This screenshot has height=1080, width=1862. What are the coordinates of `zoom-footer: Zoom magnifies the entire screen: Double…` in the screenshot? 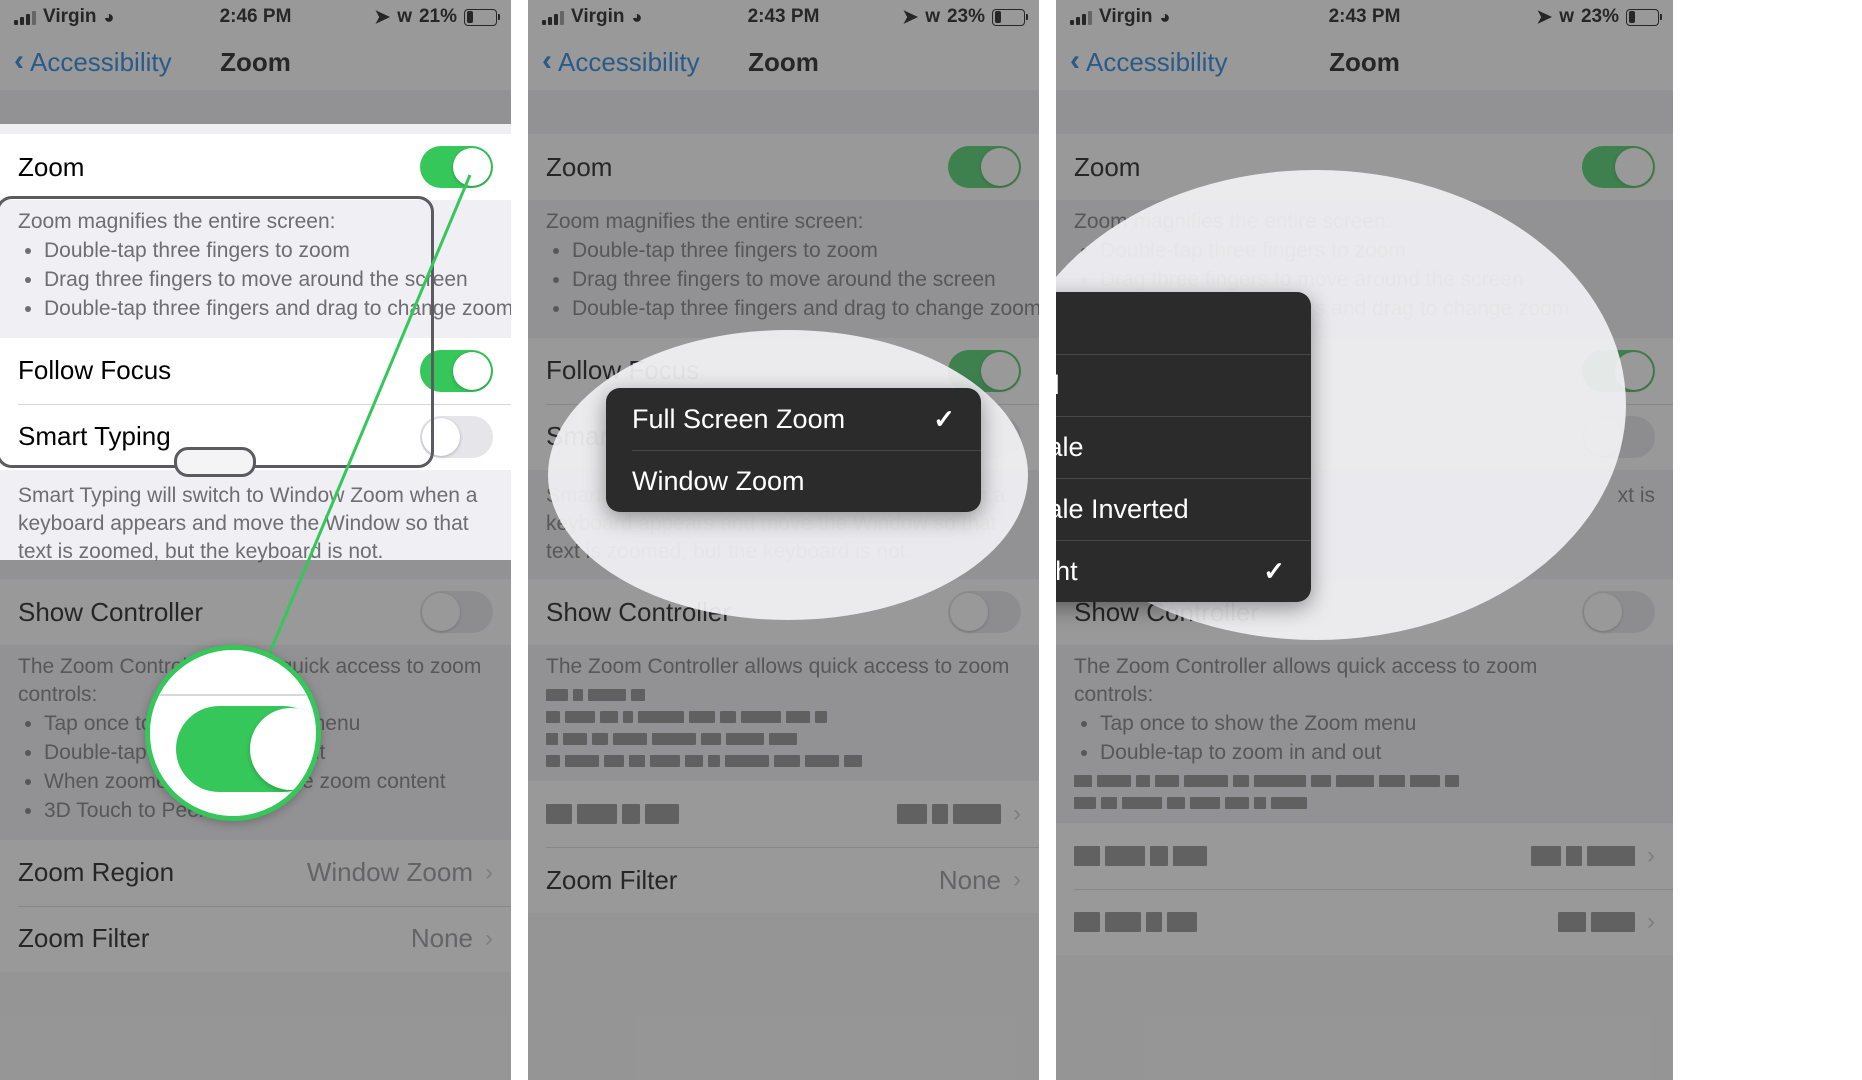 It's located at (783, 269).